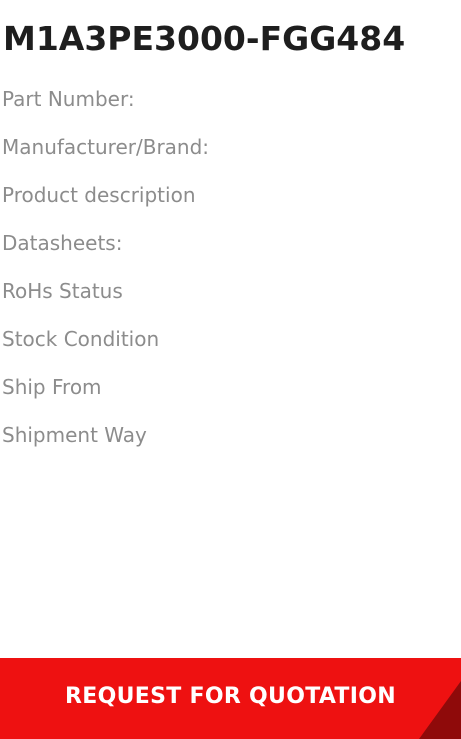 The height and width of the screenshot is (739, 461). I want to click on spec-label-manufacturer: Manufacturer/Brand:, so click(106, 147).